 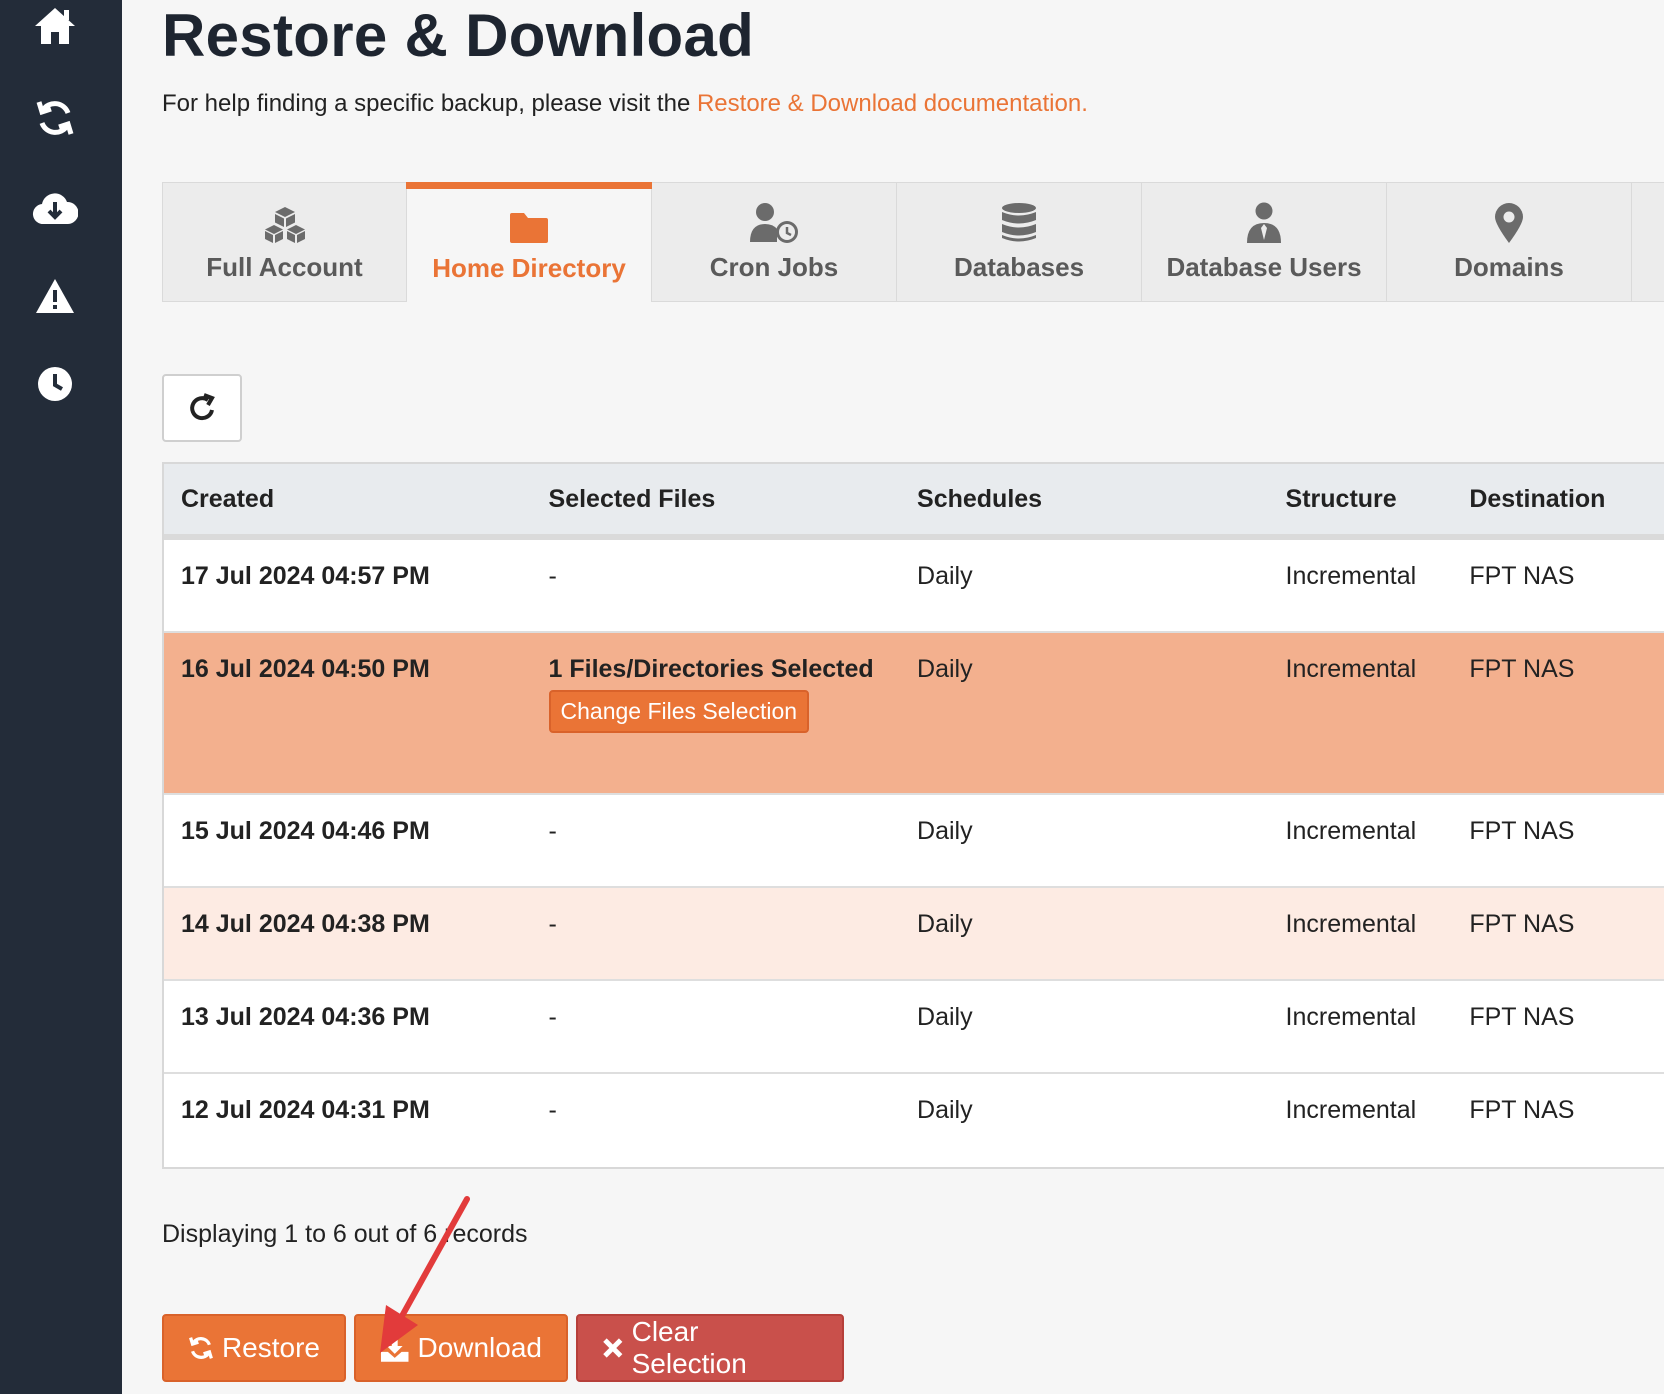 I want to click on page-title: Restore & Download, so click(x=458, y=35).